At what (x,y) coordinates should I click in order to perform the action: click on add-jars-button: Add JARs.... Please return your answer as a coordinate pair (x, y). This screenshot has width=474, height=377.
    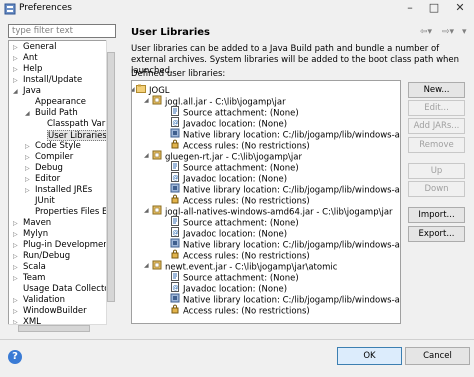
    Looking at the image, I should click on (436, 126).